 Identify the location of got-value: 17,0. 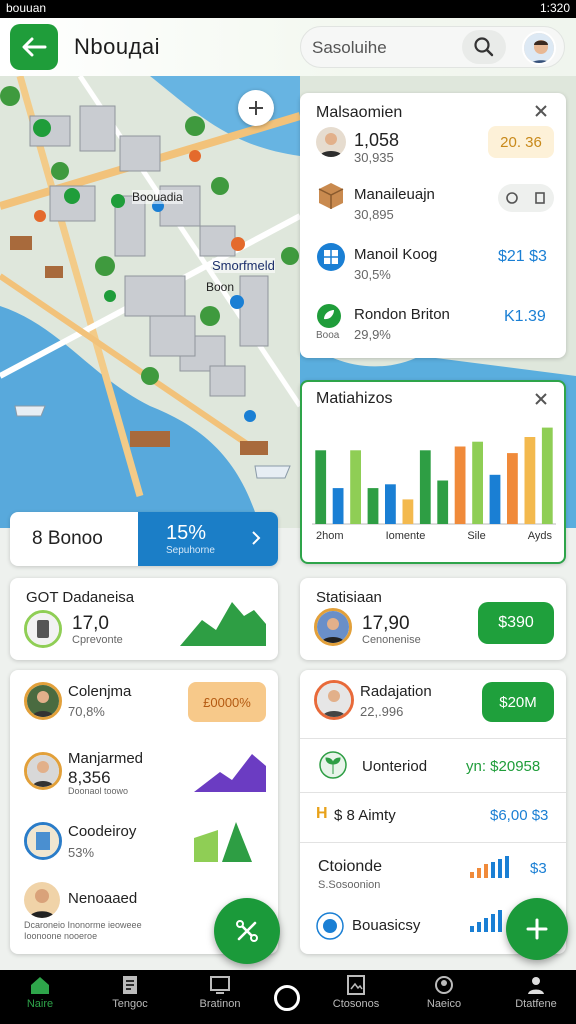
(90, 623).